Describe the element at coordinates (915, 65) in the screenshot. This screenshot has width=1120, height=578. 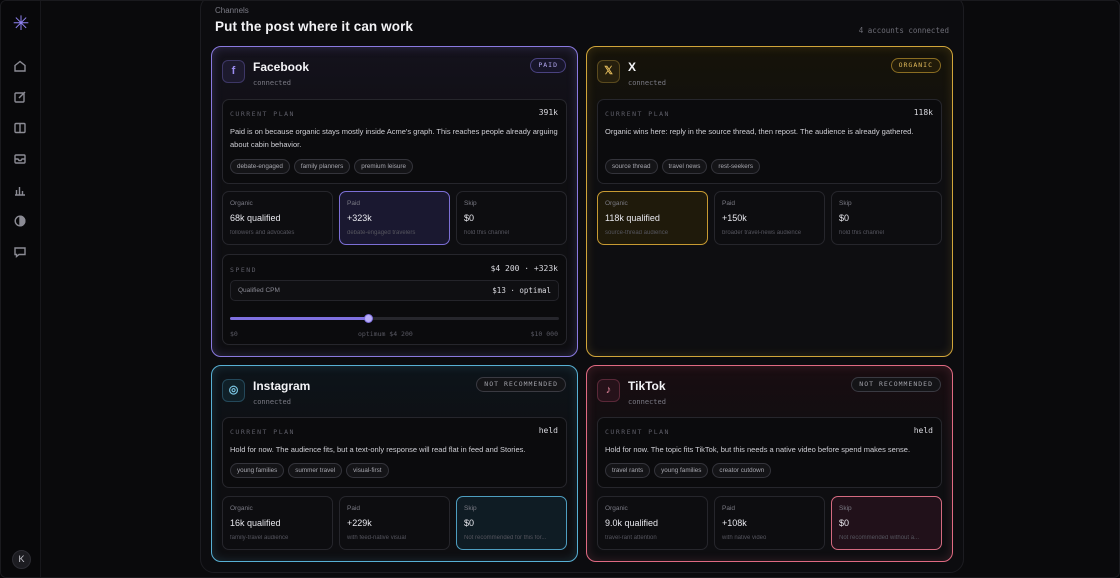
I see `strategy-badge: ORGANIC` at that location.